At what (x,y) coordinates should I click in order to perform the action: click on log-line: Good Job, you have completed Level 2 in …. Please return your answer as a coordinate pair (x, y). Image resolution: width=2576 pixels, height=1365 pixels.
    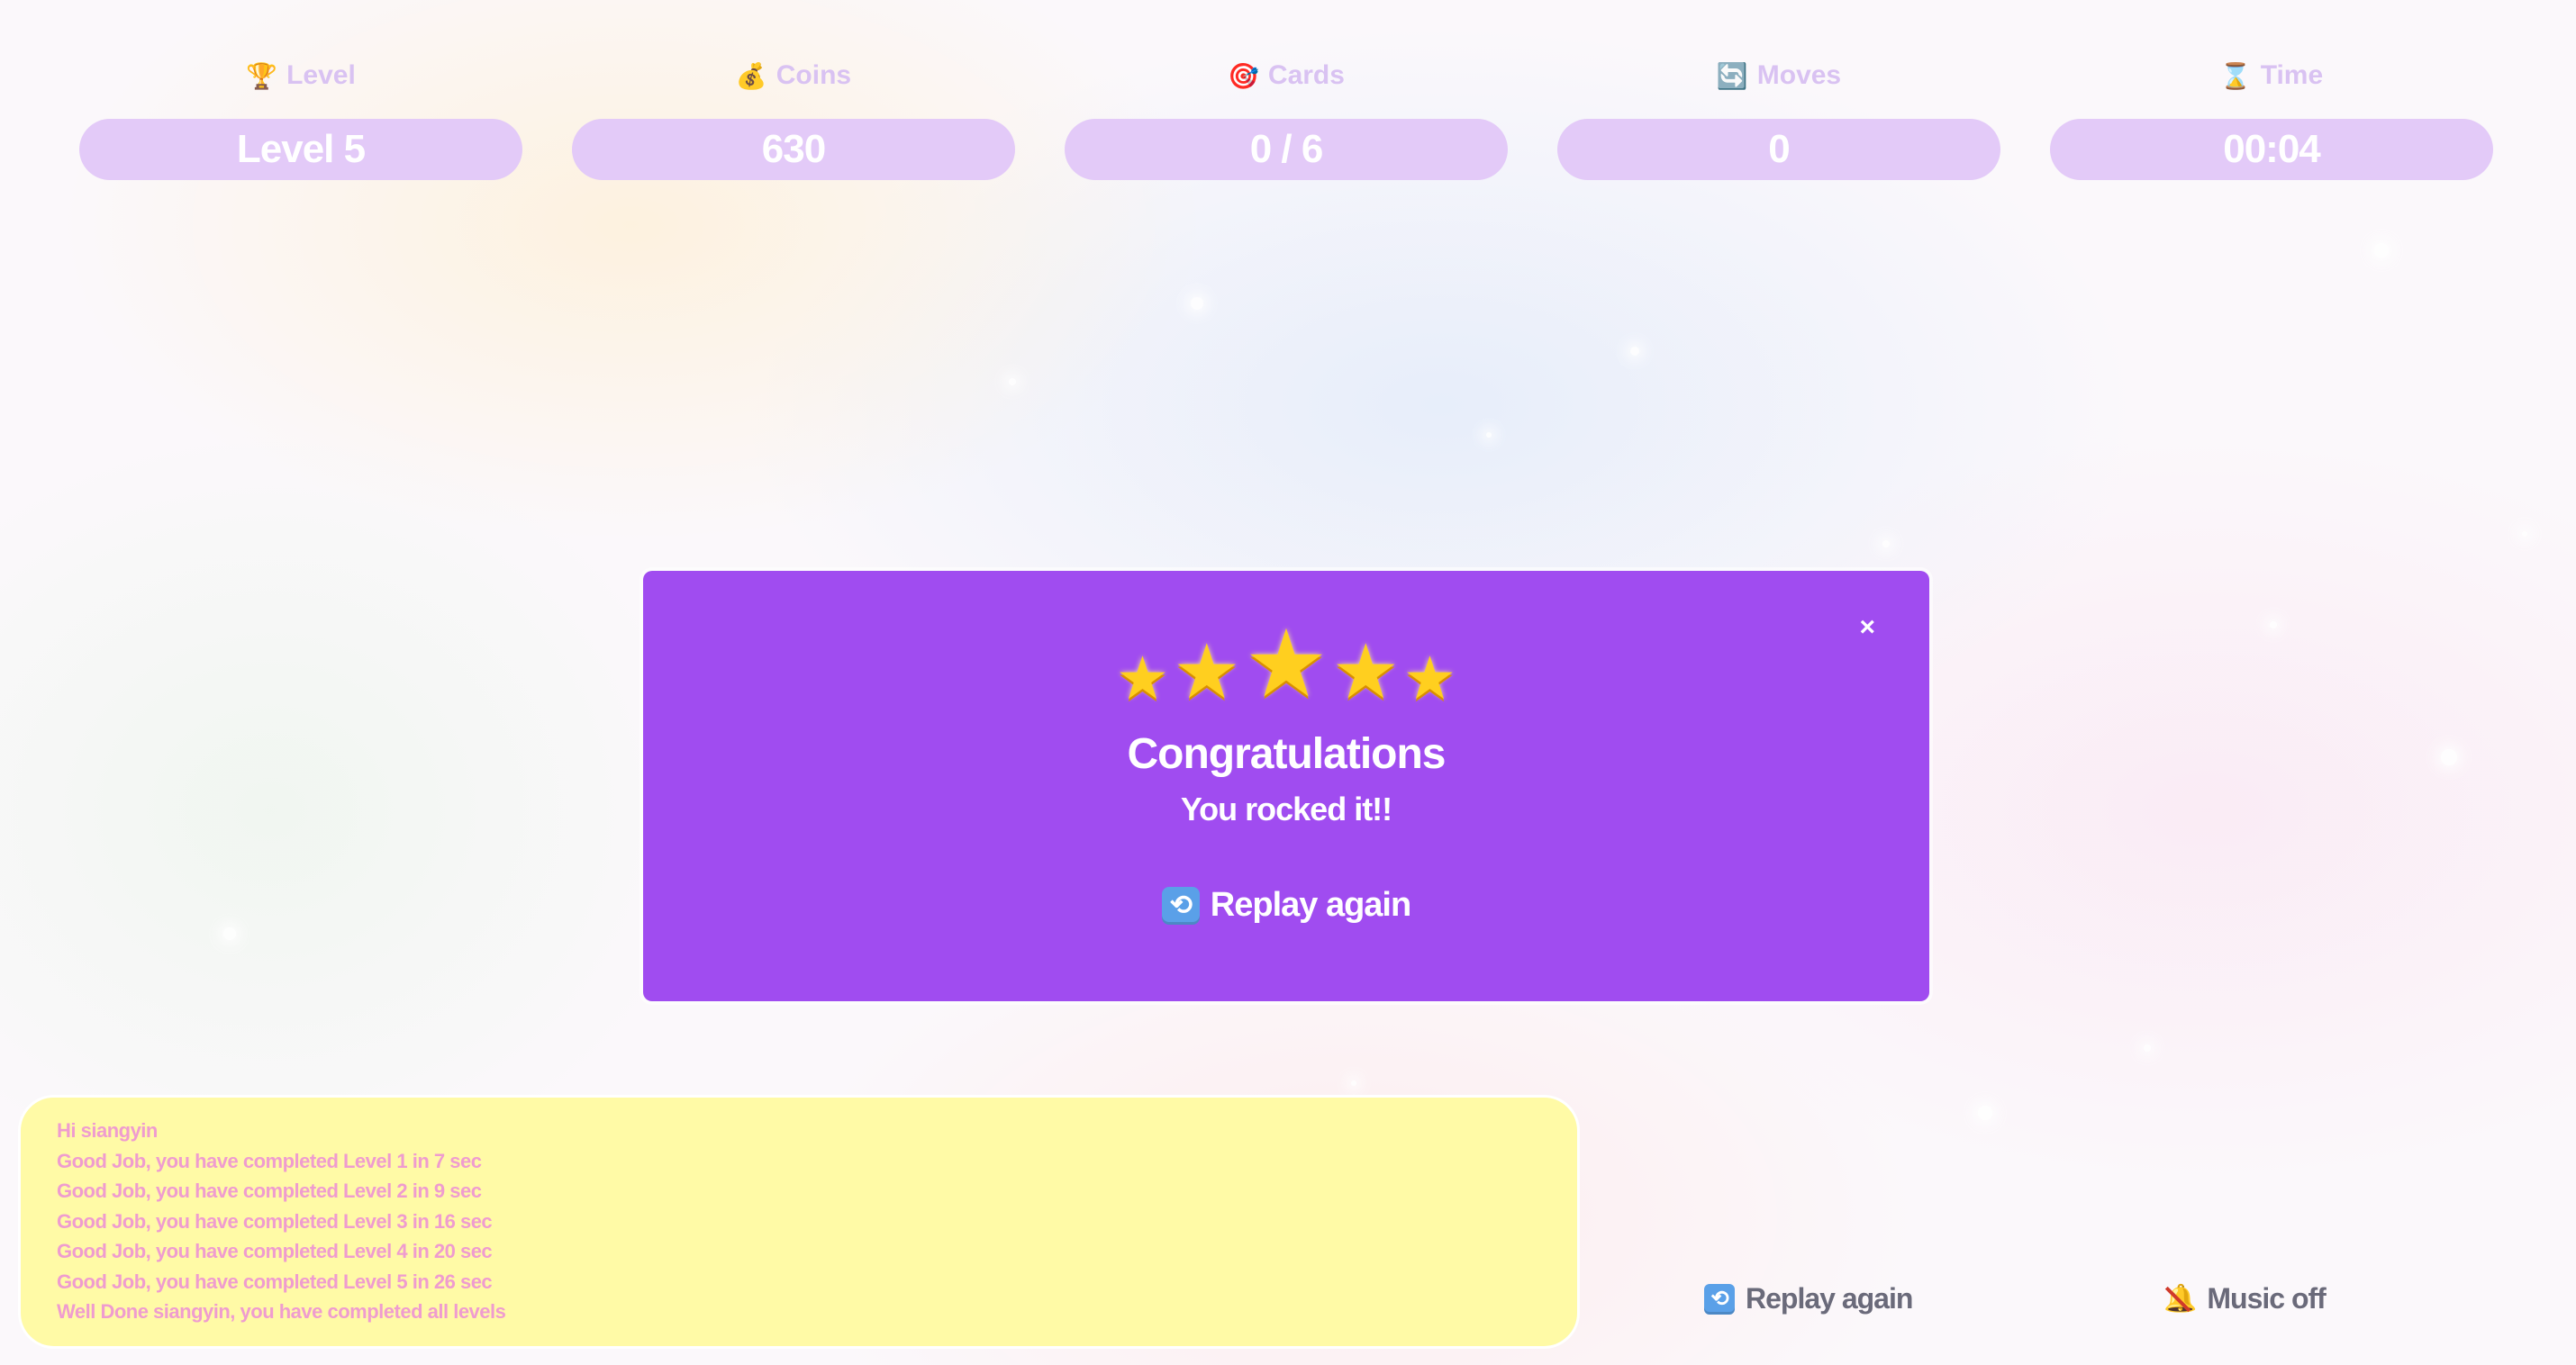
    Looking at the image, I should click on (269, 1191).